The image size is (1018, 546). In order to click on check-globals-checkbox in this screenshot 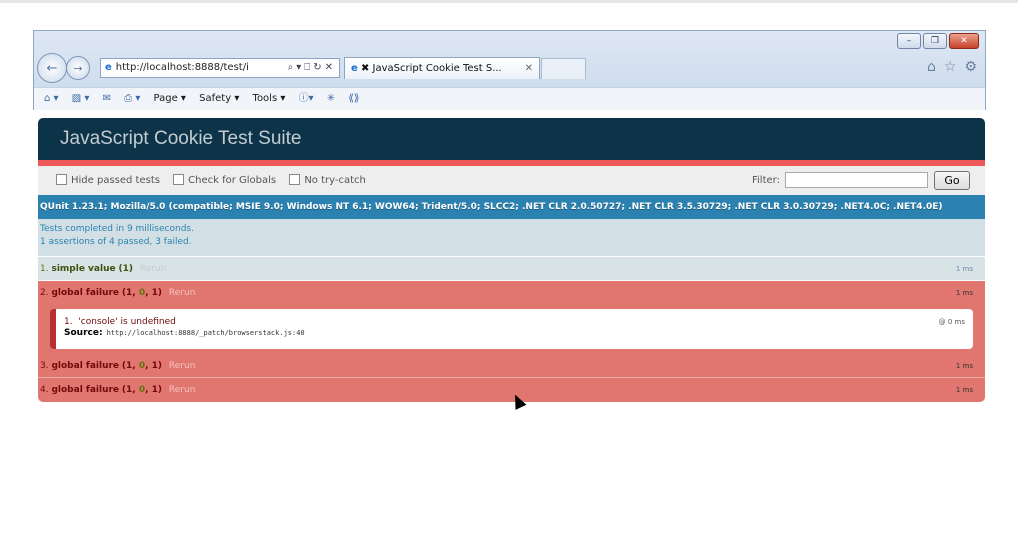, I will do `click(179, 179)`.